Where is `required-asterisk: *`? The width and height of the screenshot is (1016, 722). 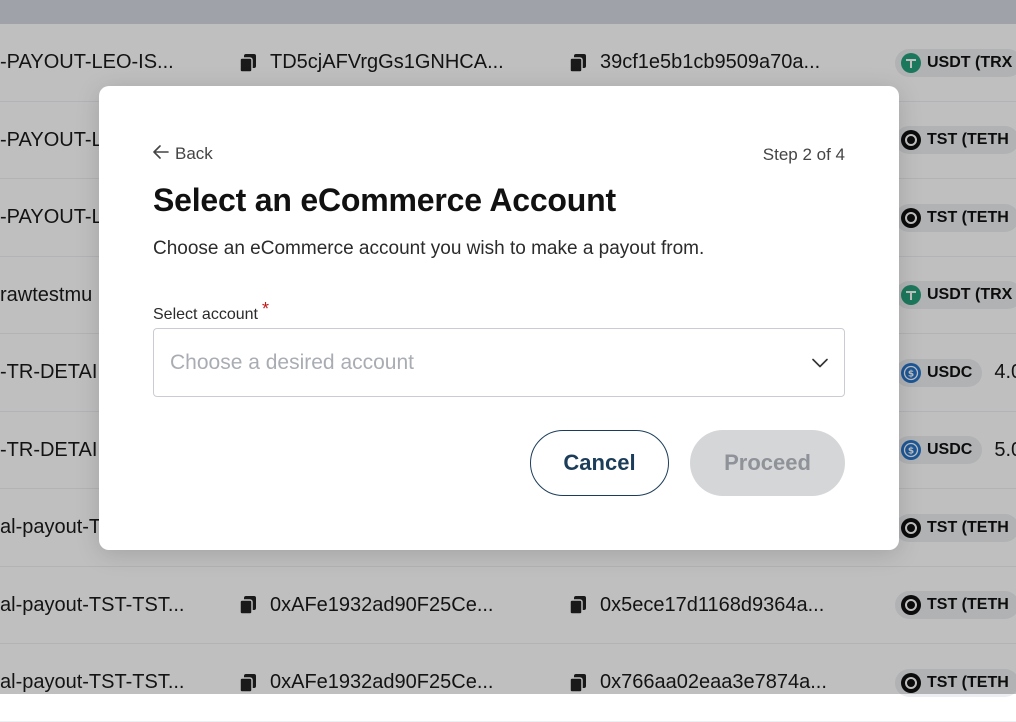 required-asterisk: * is located at coordinates (265, 309).